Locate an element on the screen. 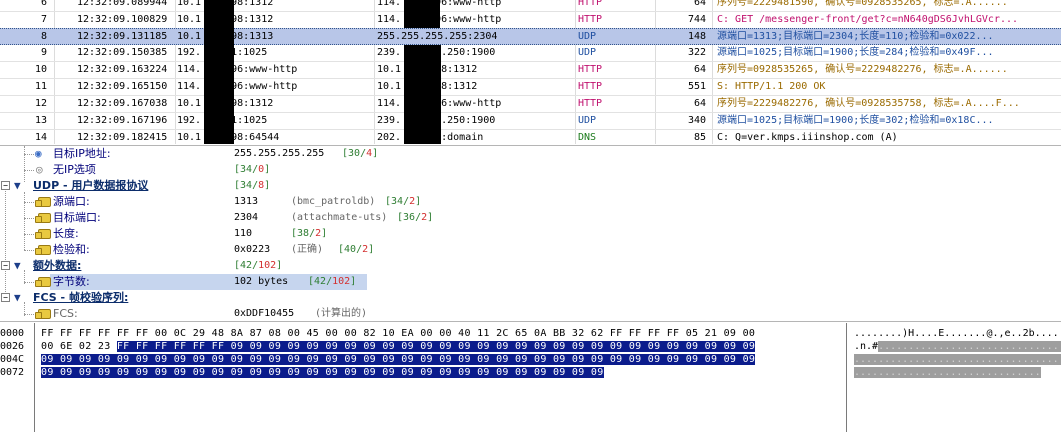  dst-port-value: 2304 is located at coordinates (246, 217).